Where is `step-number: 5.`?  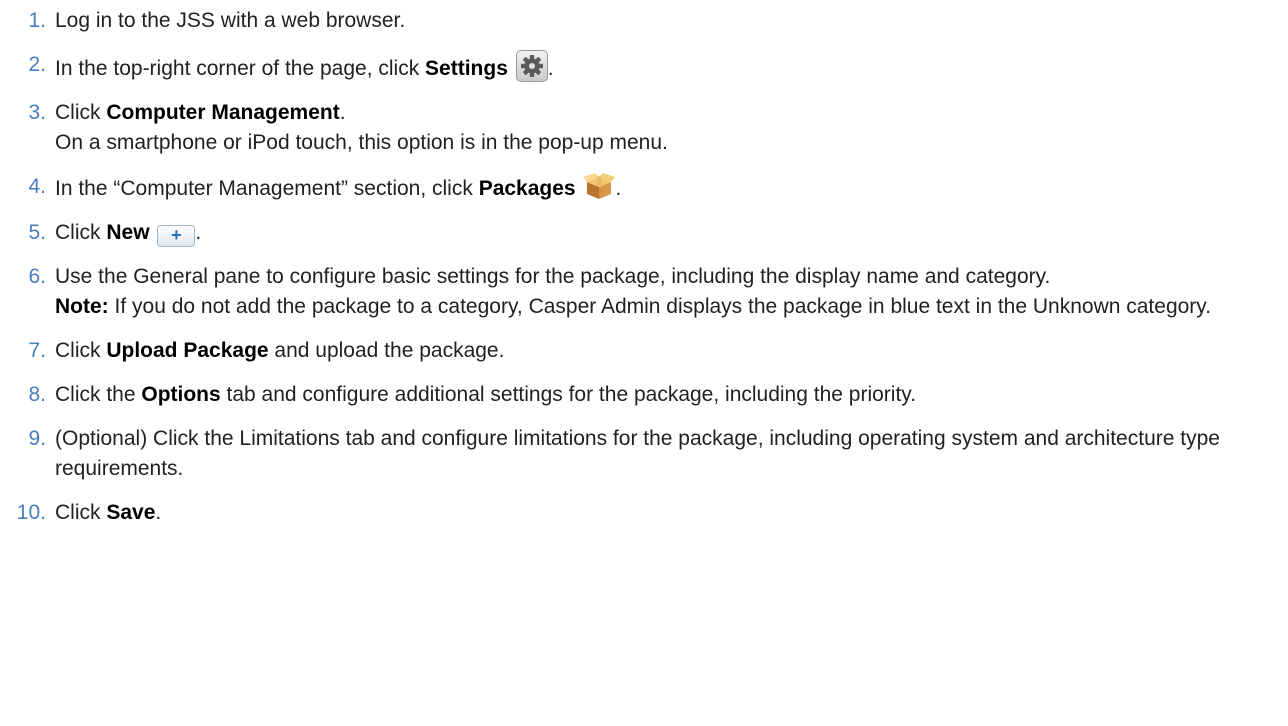
step-number: 5. is located at coordinates (37, 232).